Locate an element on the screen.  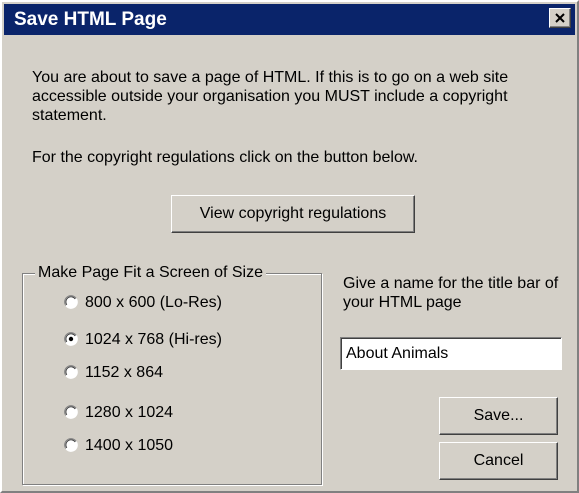
close-icon is located at coordinates (560, 18).